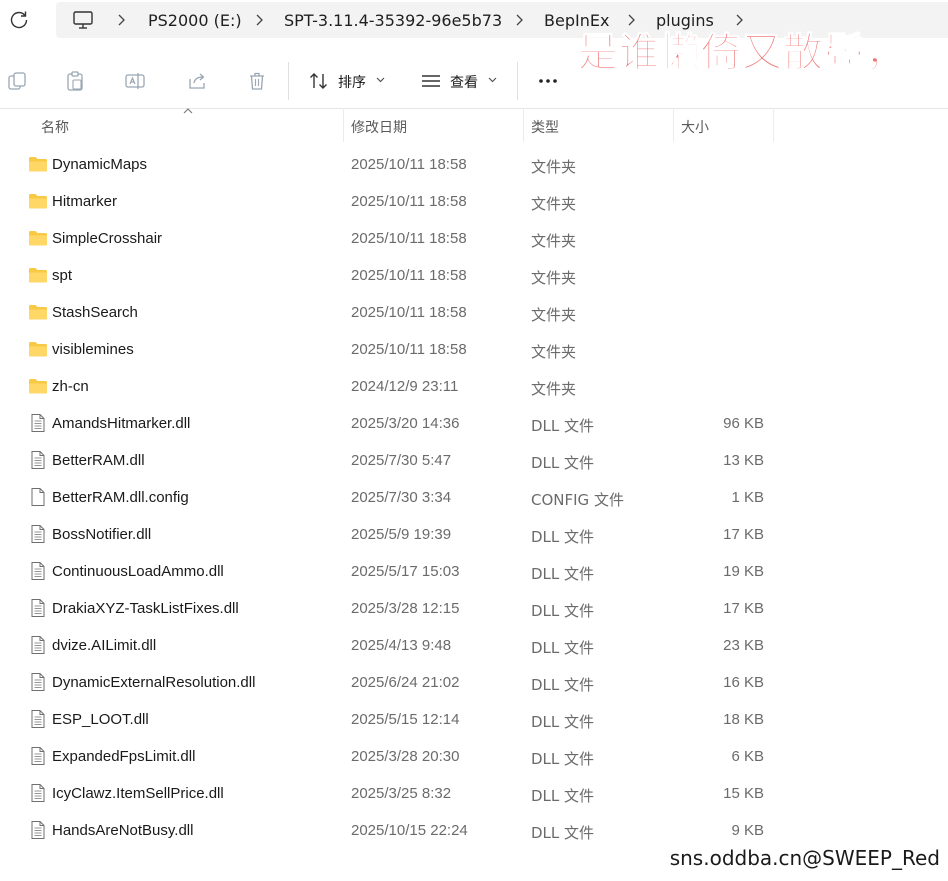 Image resolution: width=948 pixels, height=881 pixels. What do you see at coordinates (405, 756) in the screenshot?
I see `file-date: 2025/3/28 20:30` at bounding box center [405, 756].